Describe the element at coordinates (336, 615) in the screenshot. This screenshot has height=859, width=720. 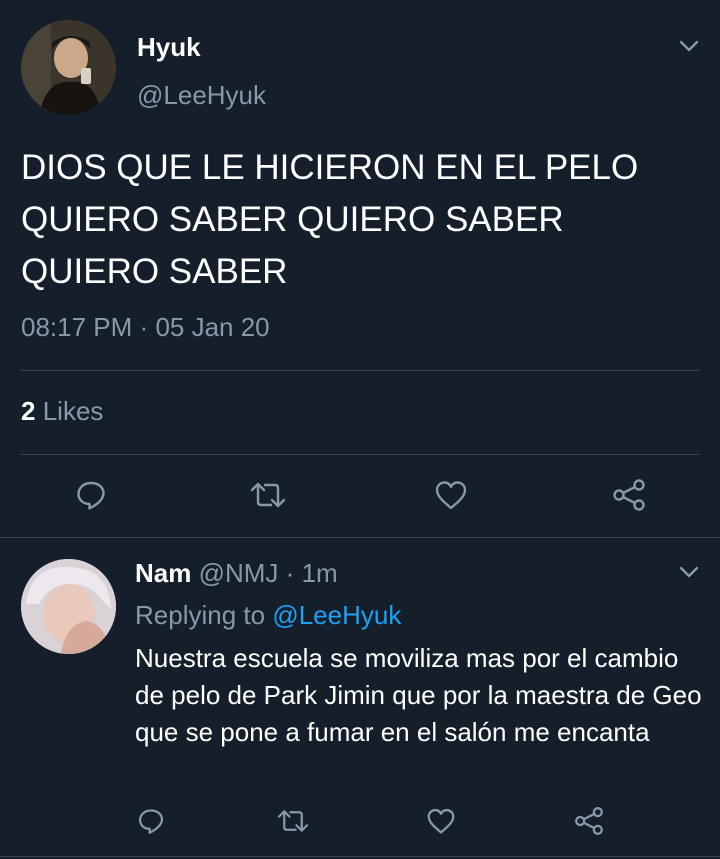
I see `replying-to-mention: @LeeHyuk` at that location.